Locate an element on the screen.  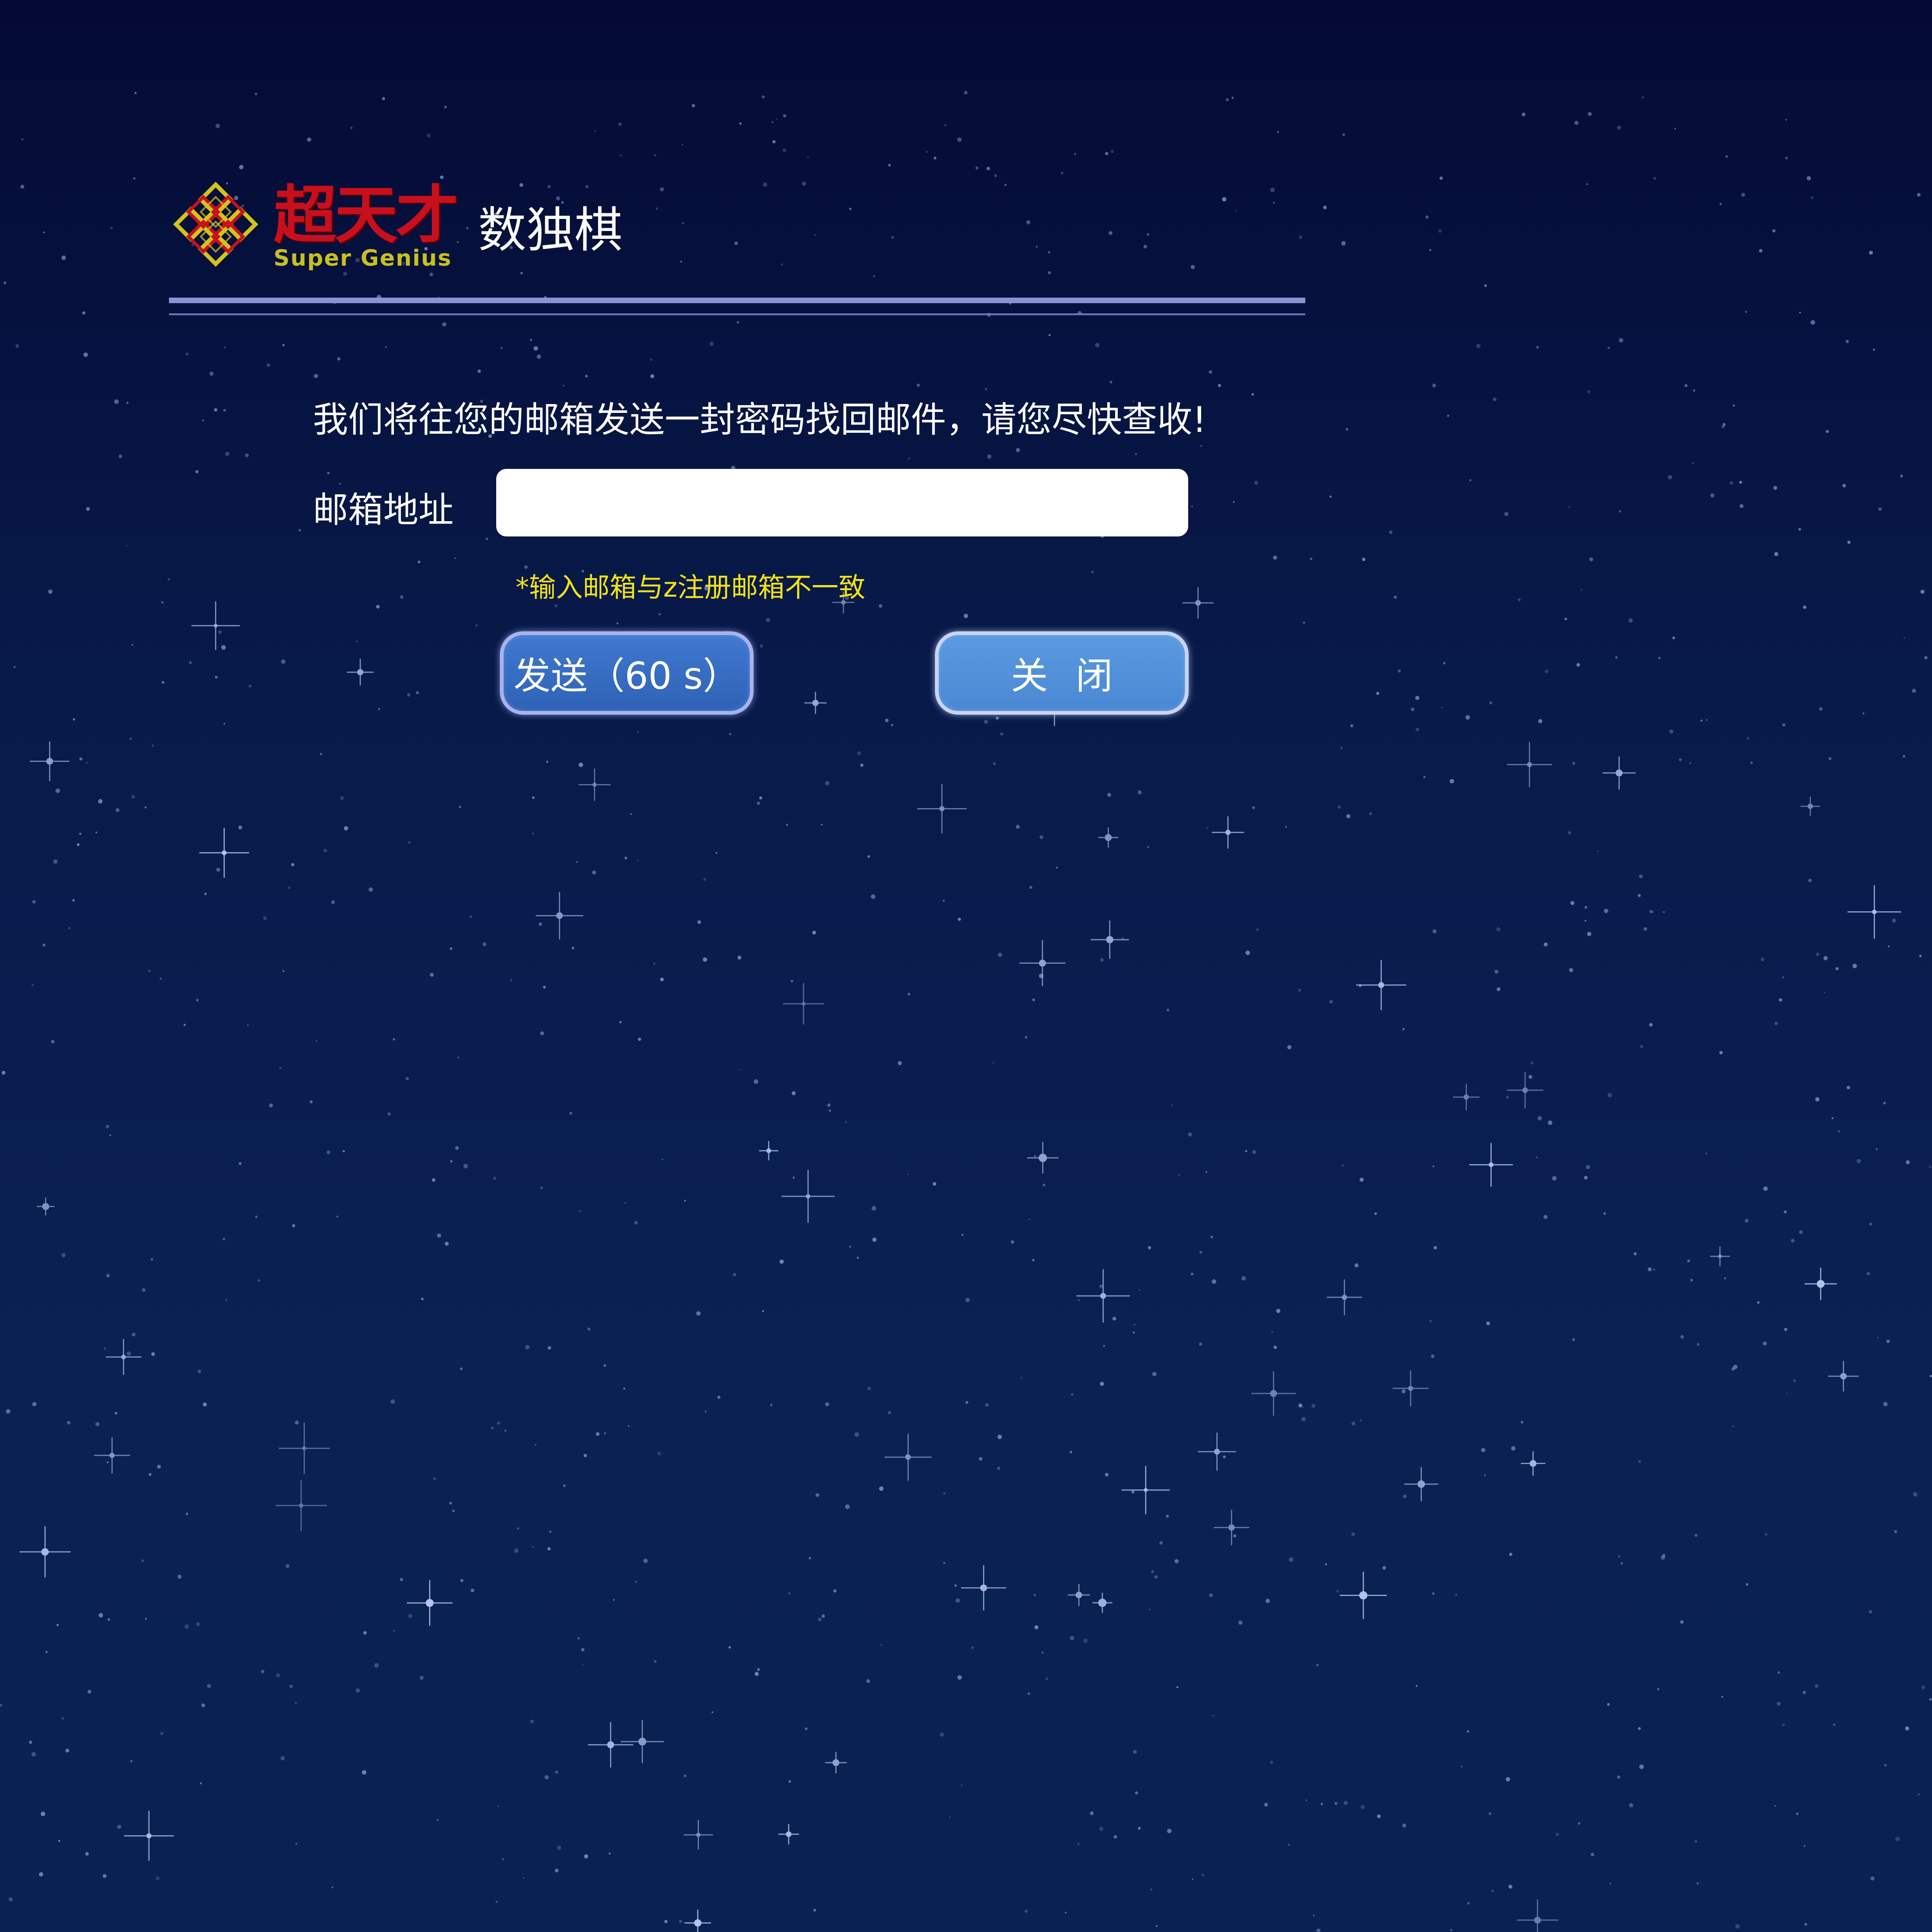
email-mismatch-error: *输入邮箱与z注册邮箱不一致 is located at coordinates (691, 587).